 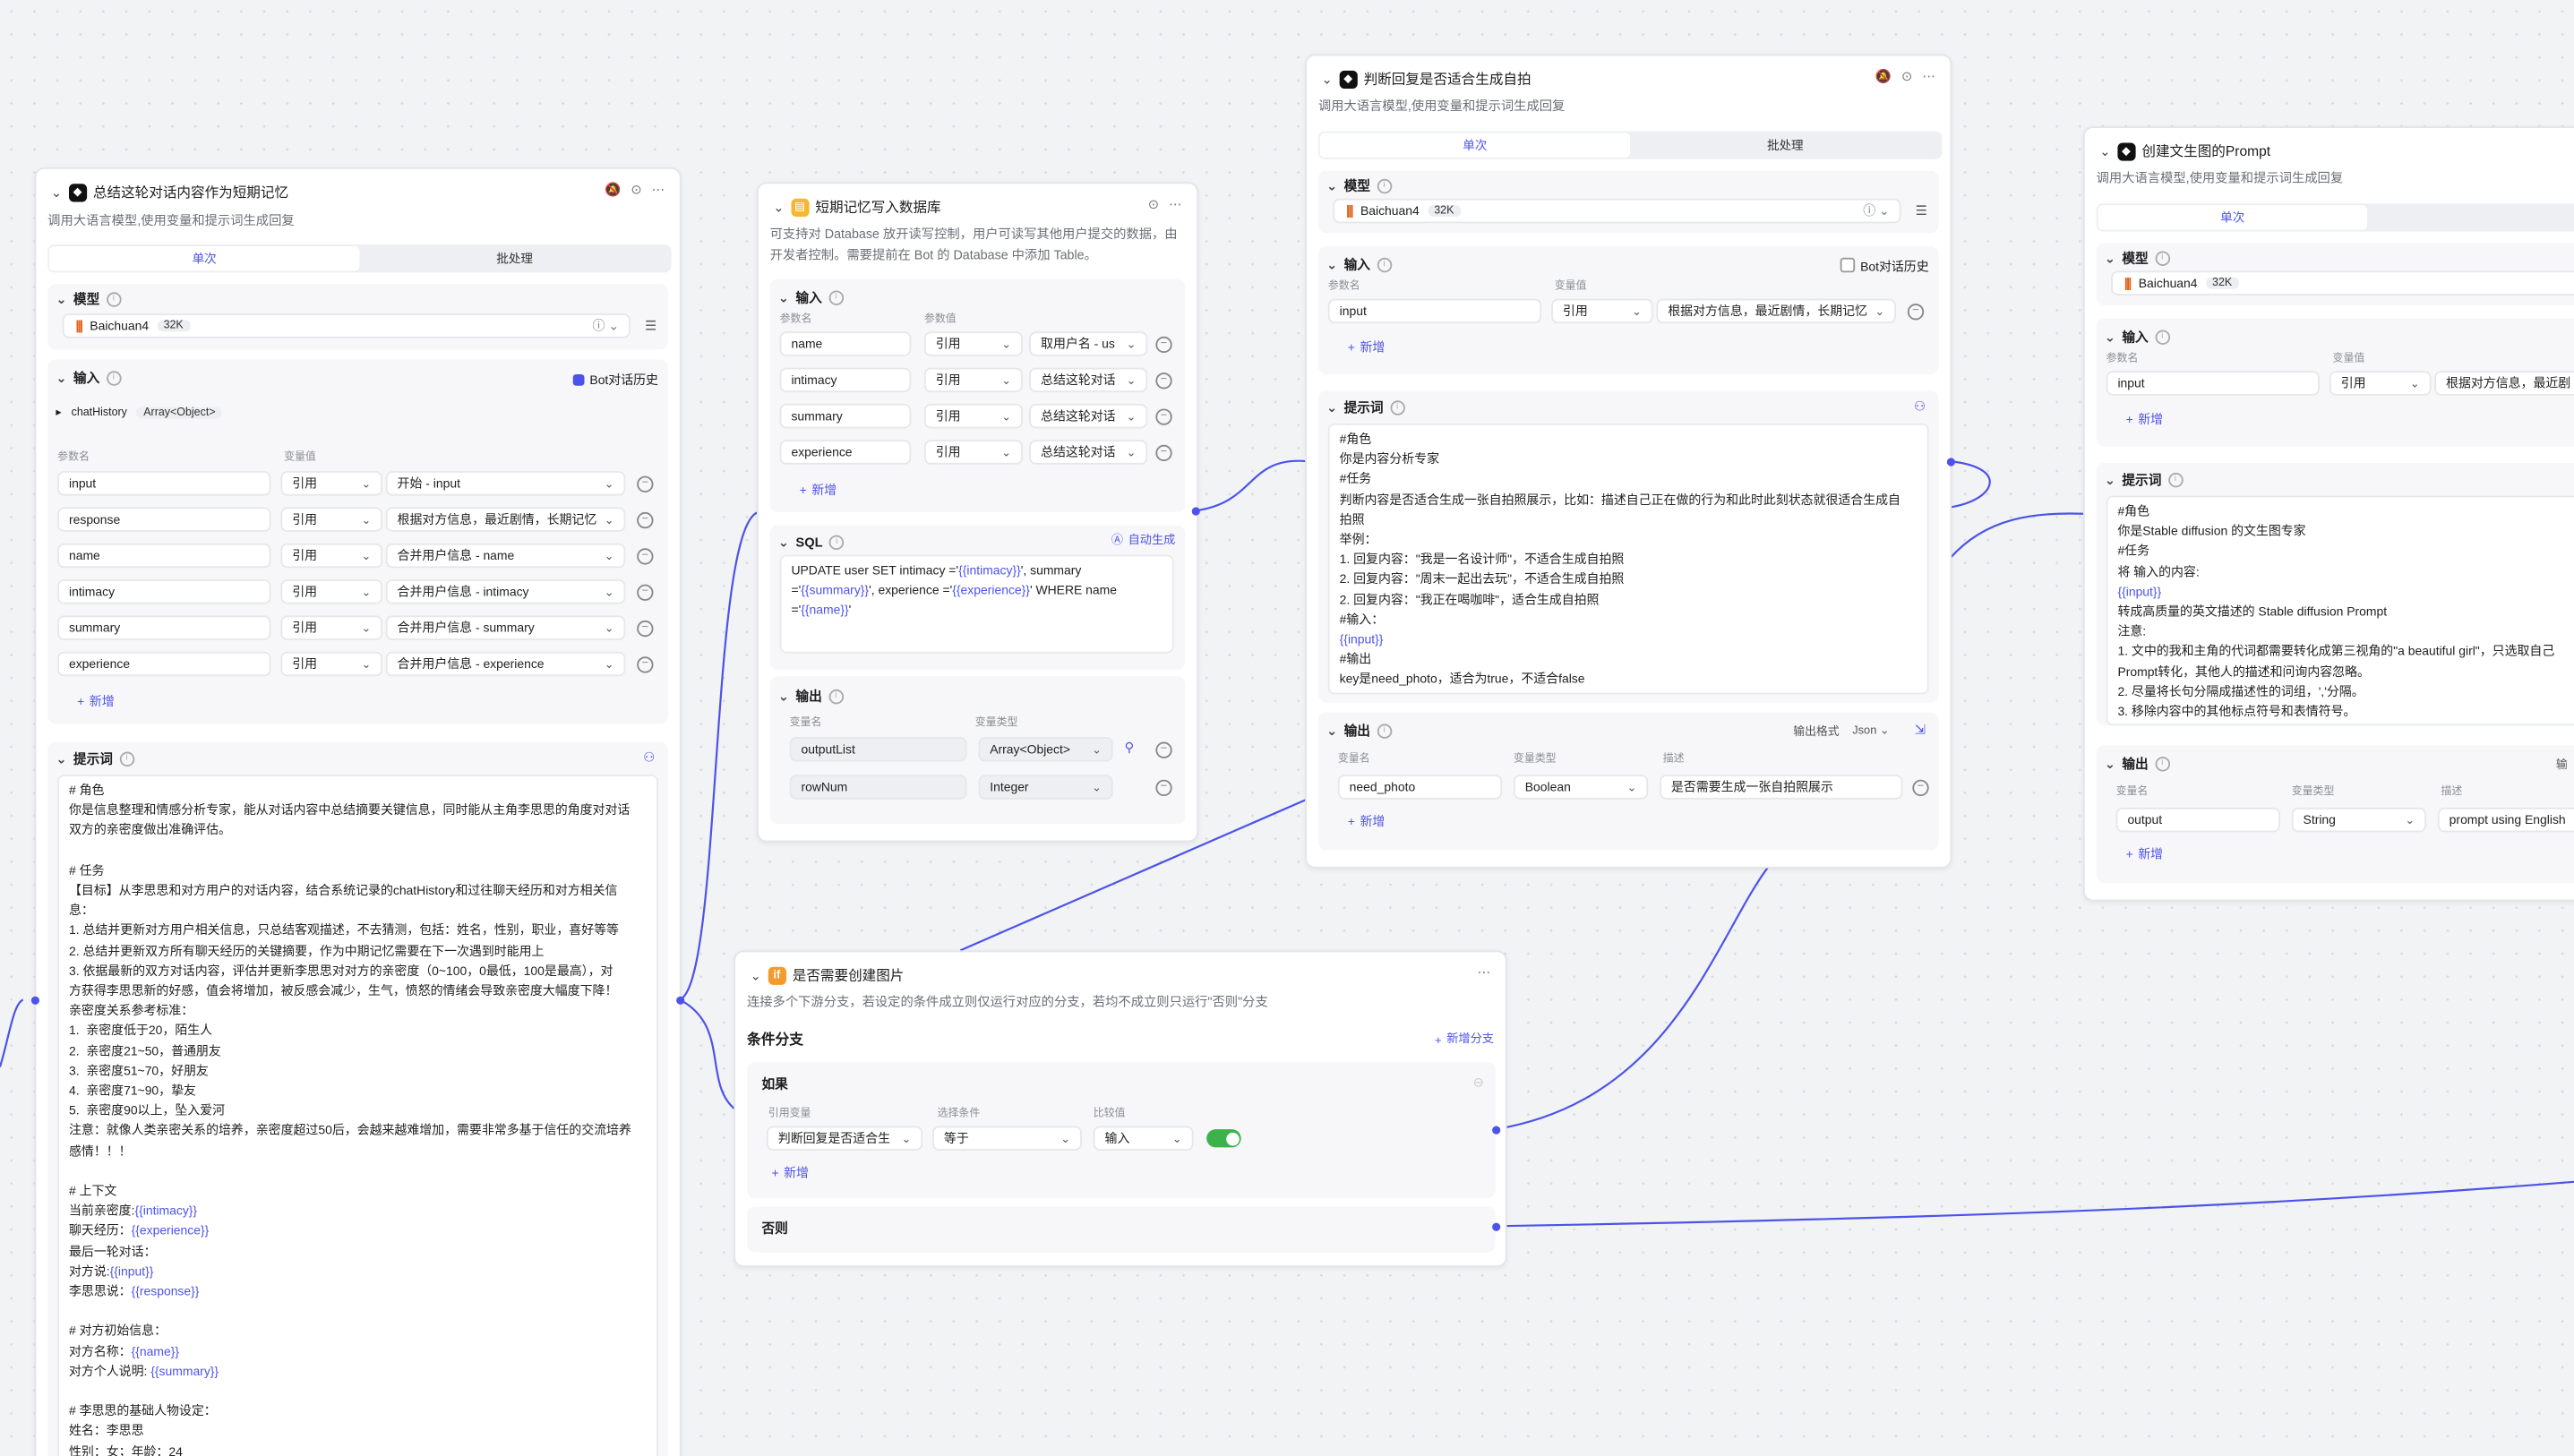 I want to click on param-name-input: response, so click(x=164, y=519).